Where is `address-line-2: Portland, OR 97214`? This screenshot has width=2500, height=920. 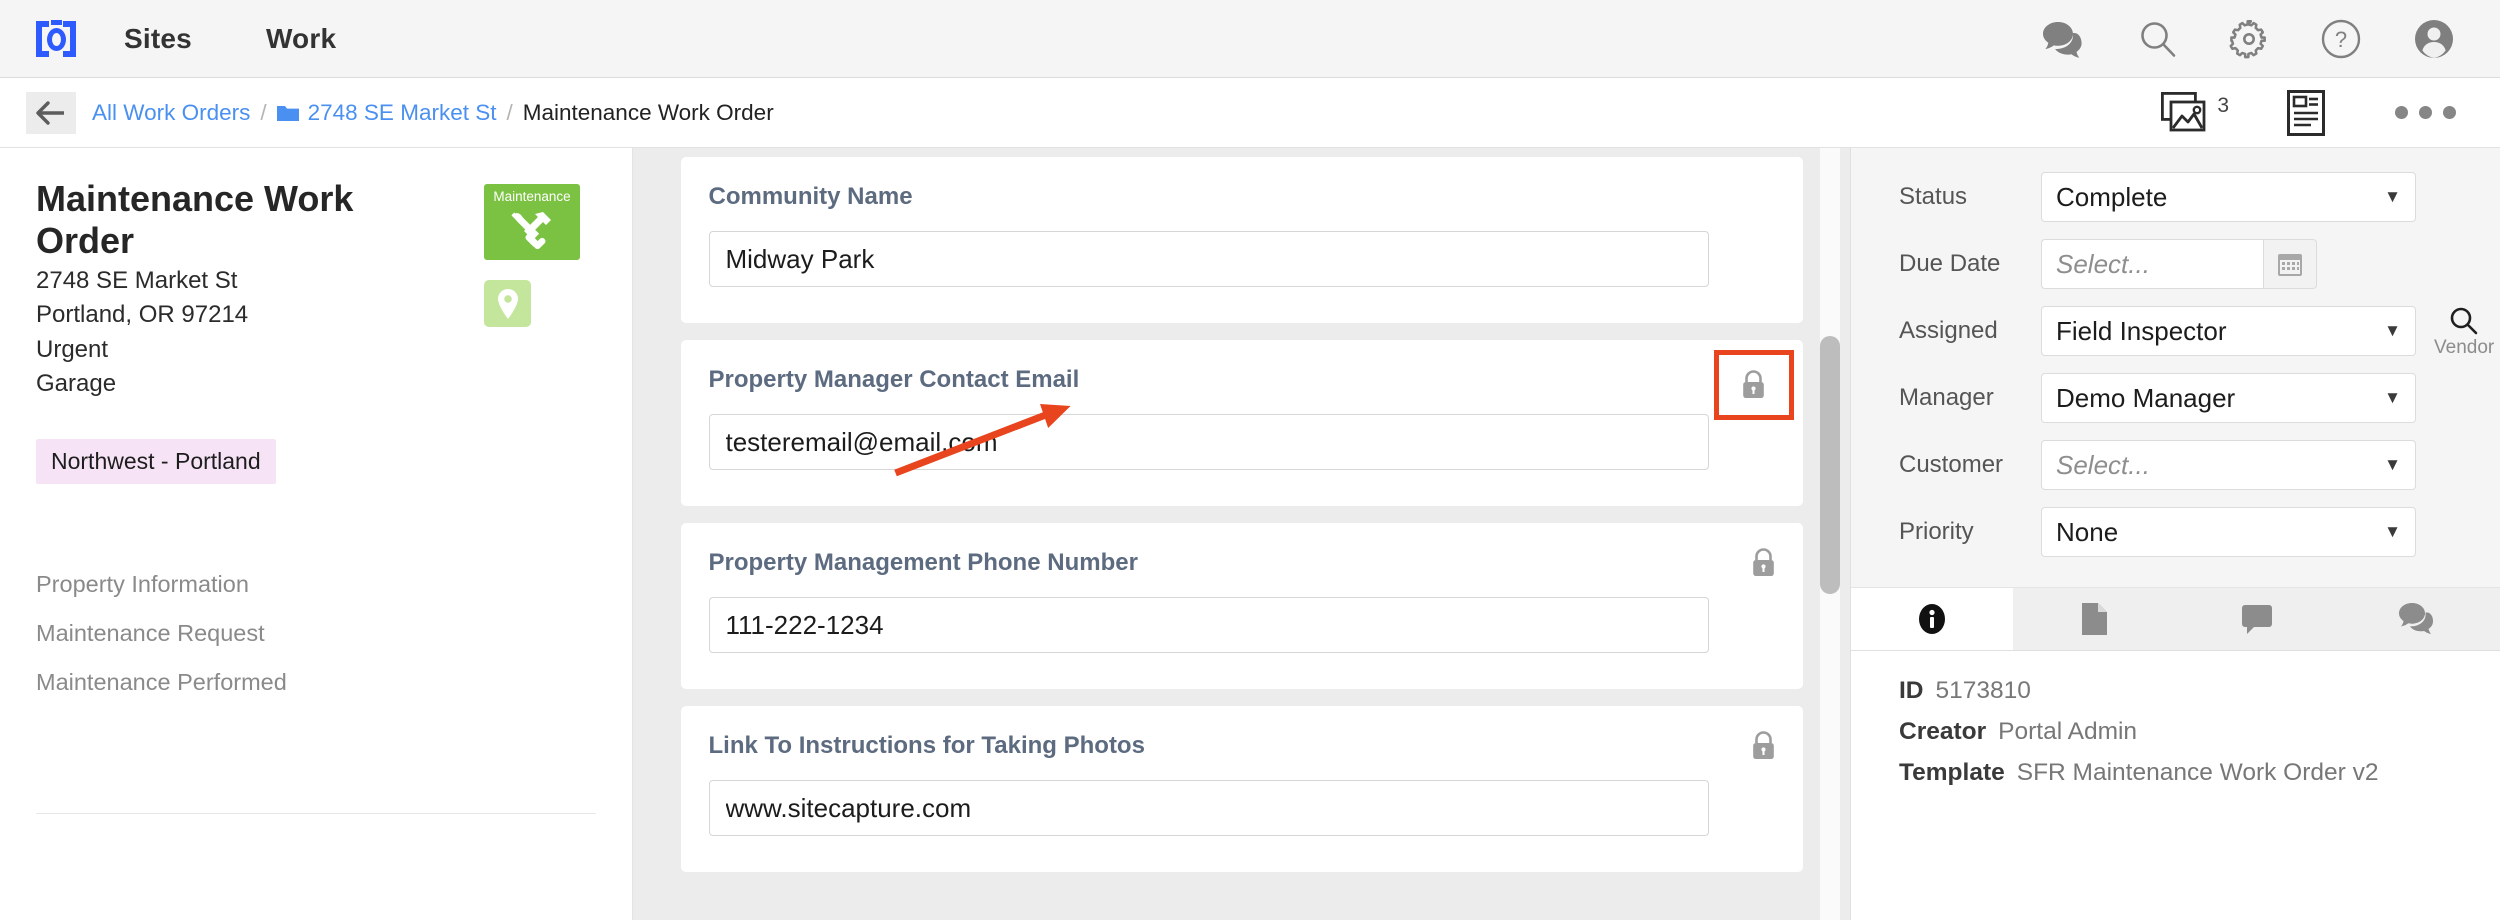 address-line-2: Portland, OR 97214 is located at coordinates (142, 315).